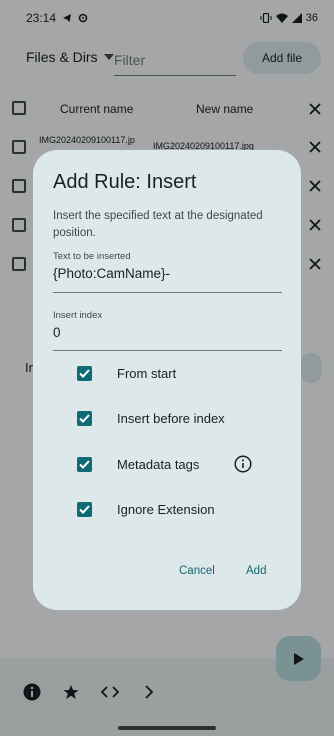  Describe the element at coordinates (167, 292) in the screenshot. I see `text-field-underline` at that location.